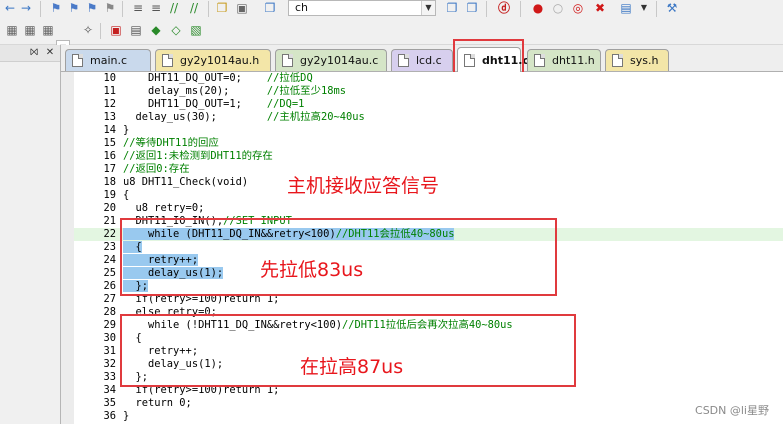  I want to click on active-tab-highlight, so click(488, 57).